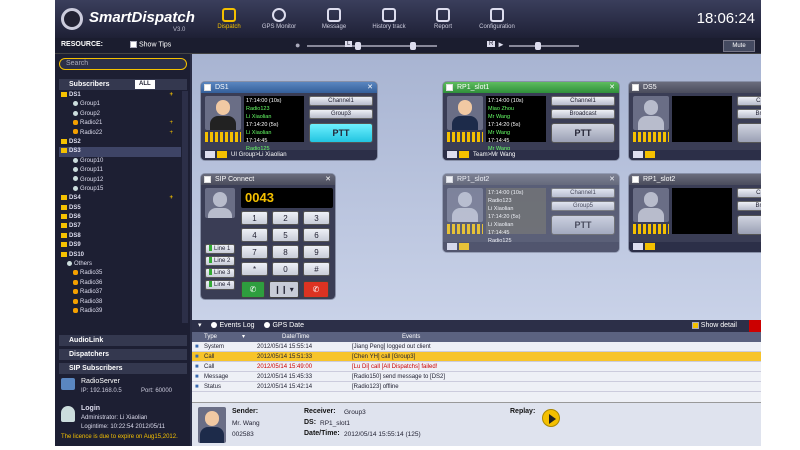  I want to click on card-rp1-slot1-broadcast-button: Broadcast, so click(583, 114).